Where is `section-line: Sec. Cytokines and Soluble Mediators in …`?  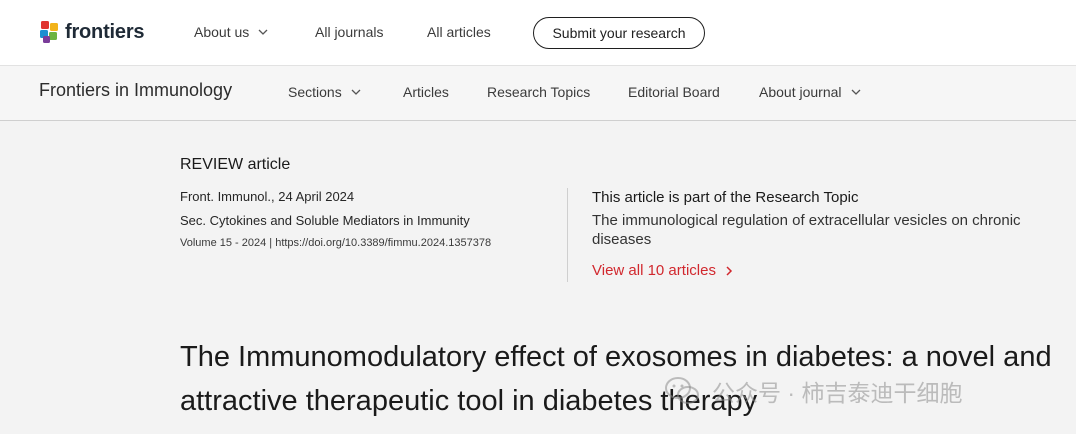 section-line: Sec. Cytokines and Soluble Mediators in … is located at coordinates (325, 220).